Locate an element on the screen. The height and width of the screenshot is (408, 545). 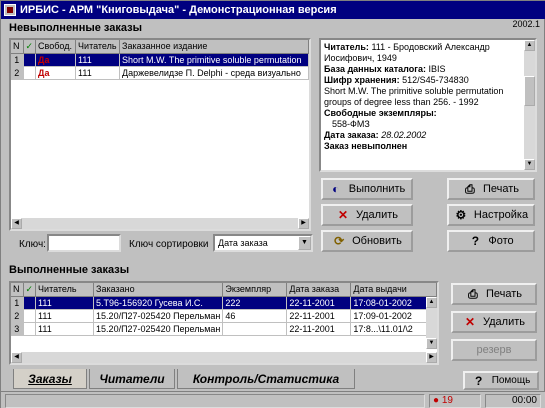
row-ordered: 5.Т96-156920 Гусева И.С. is located at coordinates (158, 303).